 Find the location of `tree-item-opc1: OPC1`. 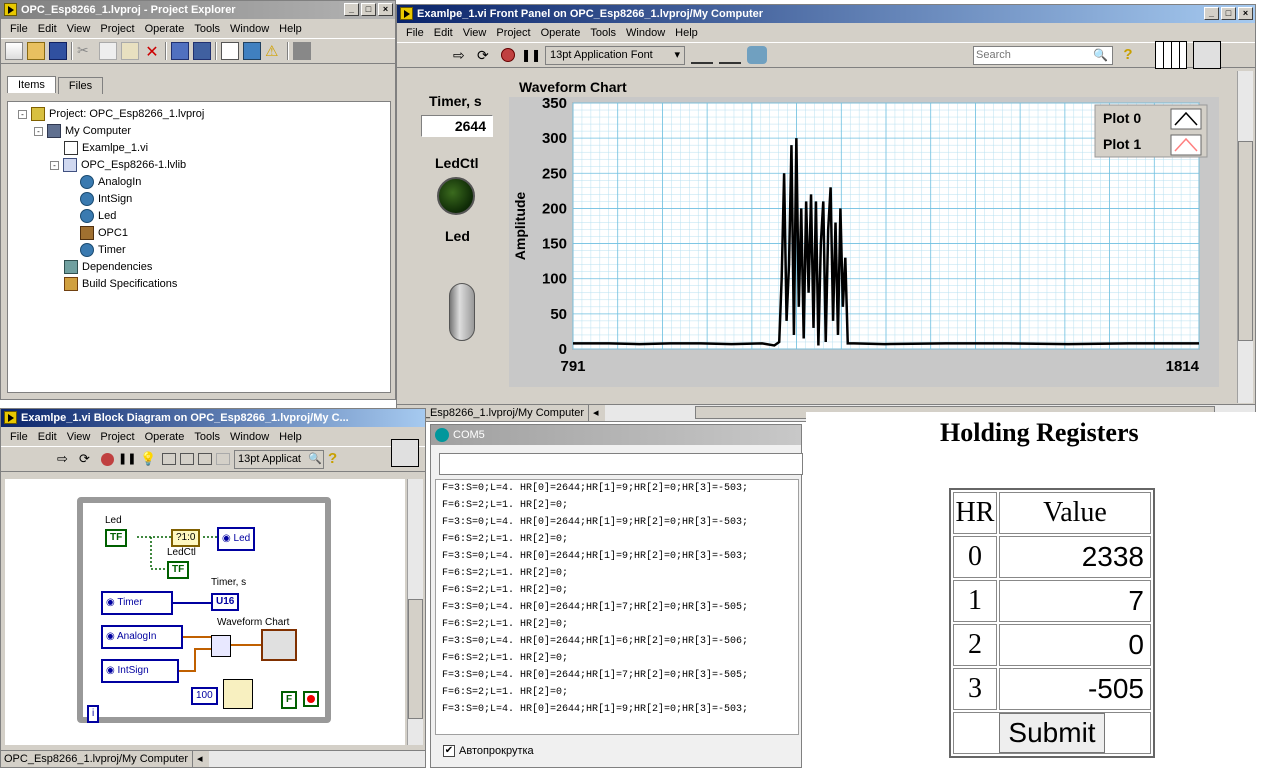

tree-item-opc1: OPC1 is located at coordinates (104, 233).